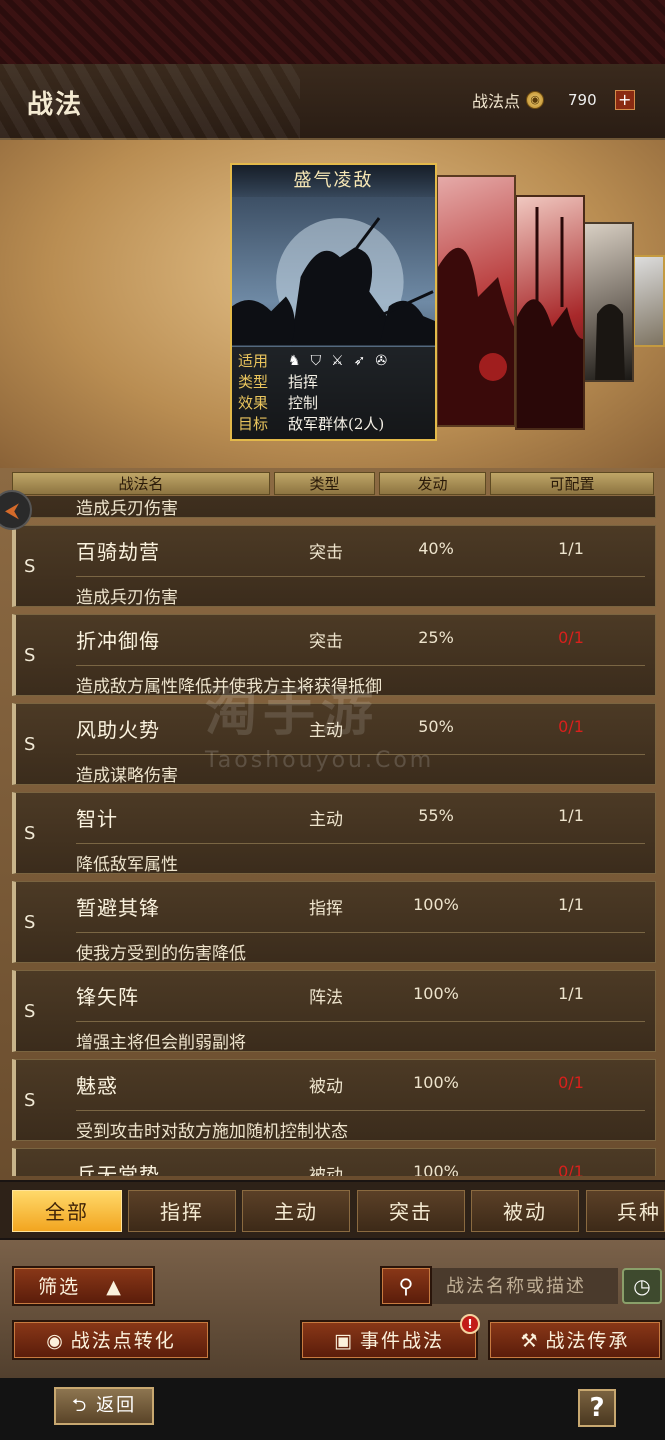 The image size is (665, 1440). Describe the element at coordinates (597, 1408) in the screenshot. I see `help-button: ?` at that location.